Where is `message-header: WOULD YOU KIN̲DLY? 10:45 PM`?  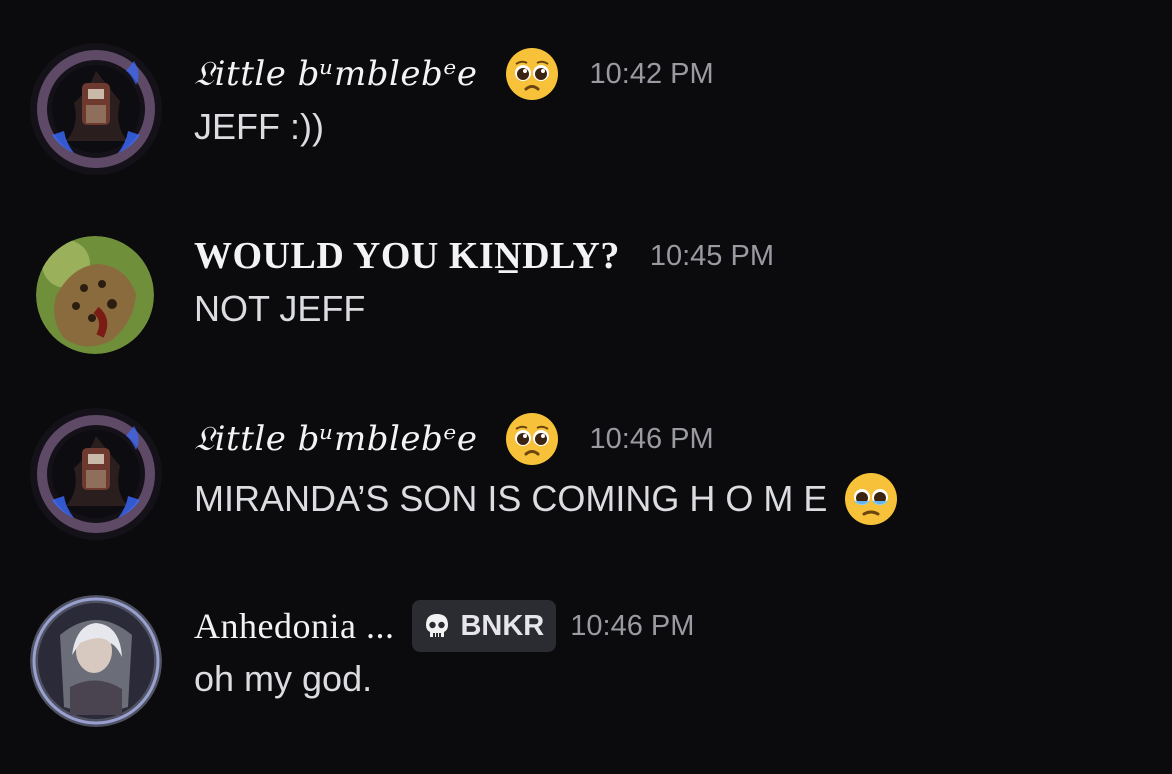
message-header: WOULD YOU KIN̲DLY? 10:45 PM is located at coordinates (484, 256).